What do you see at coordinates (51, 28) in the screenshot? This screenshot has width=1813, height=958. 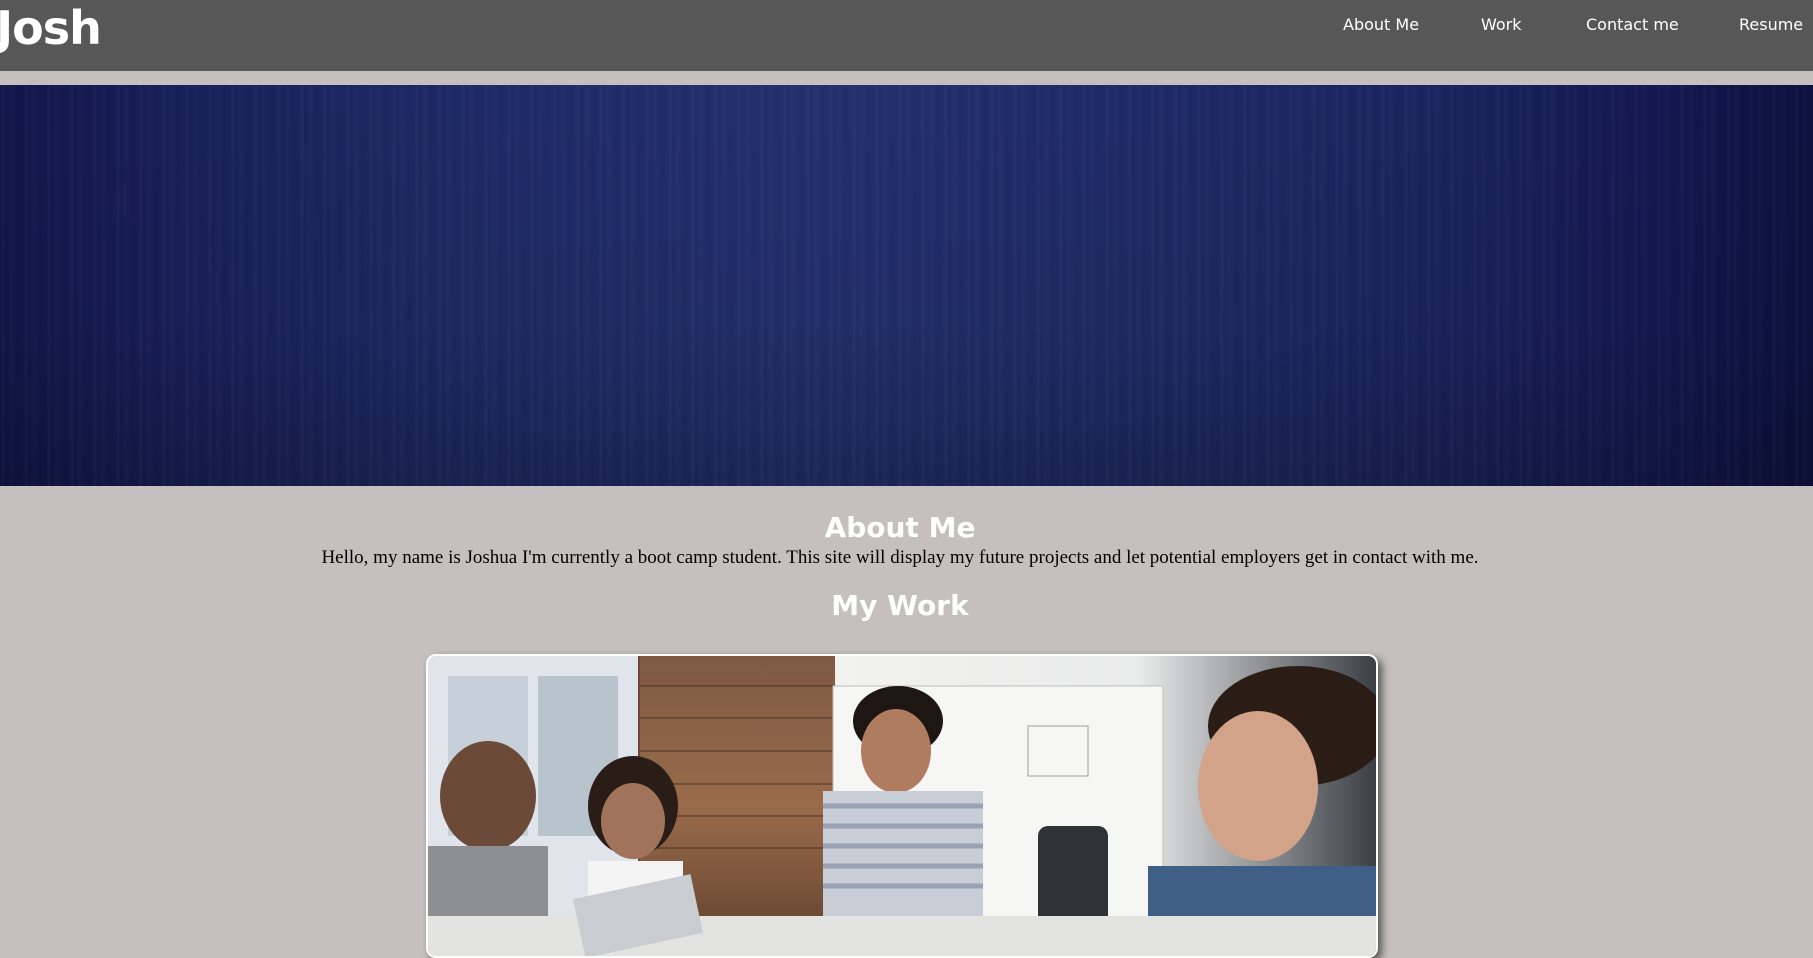 I see `brand-logo-link: Josh` at bounding box center [51, 28].